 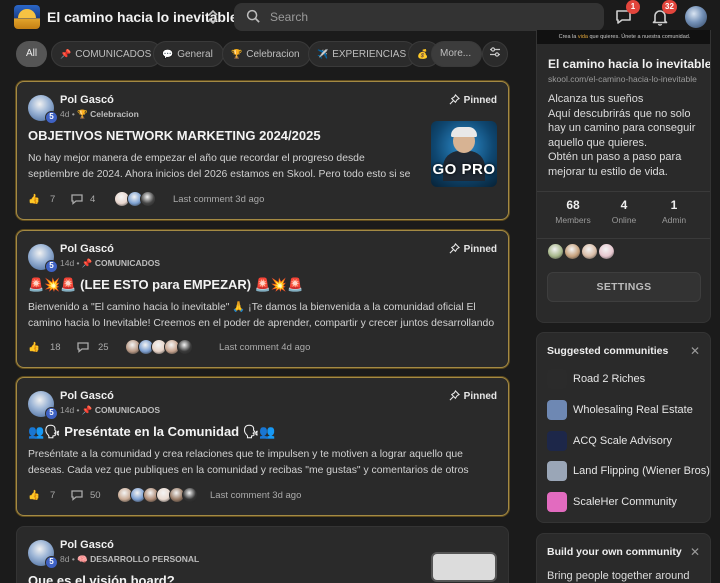 I want to click on suggested-item: Road 2 Riches, so click(x=627, y=379).